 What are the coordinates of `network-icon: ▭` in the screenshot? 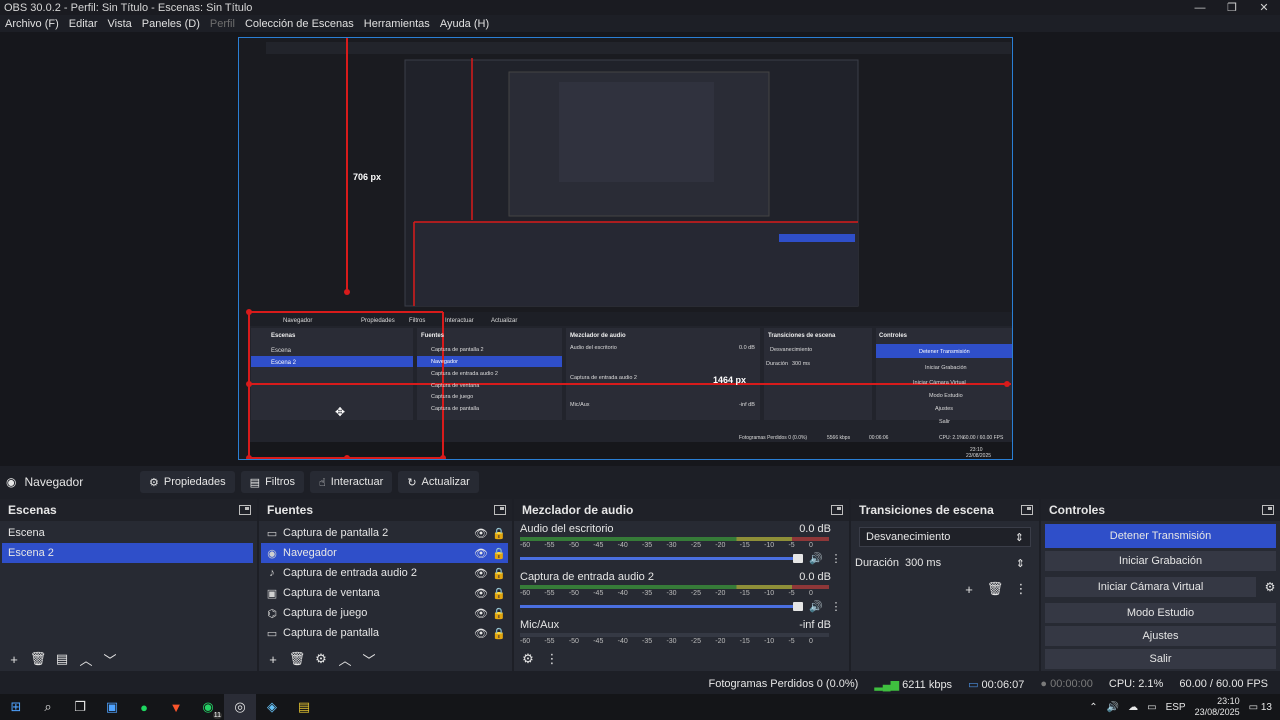 It's located at (1151, 707).